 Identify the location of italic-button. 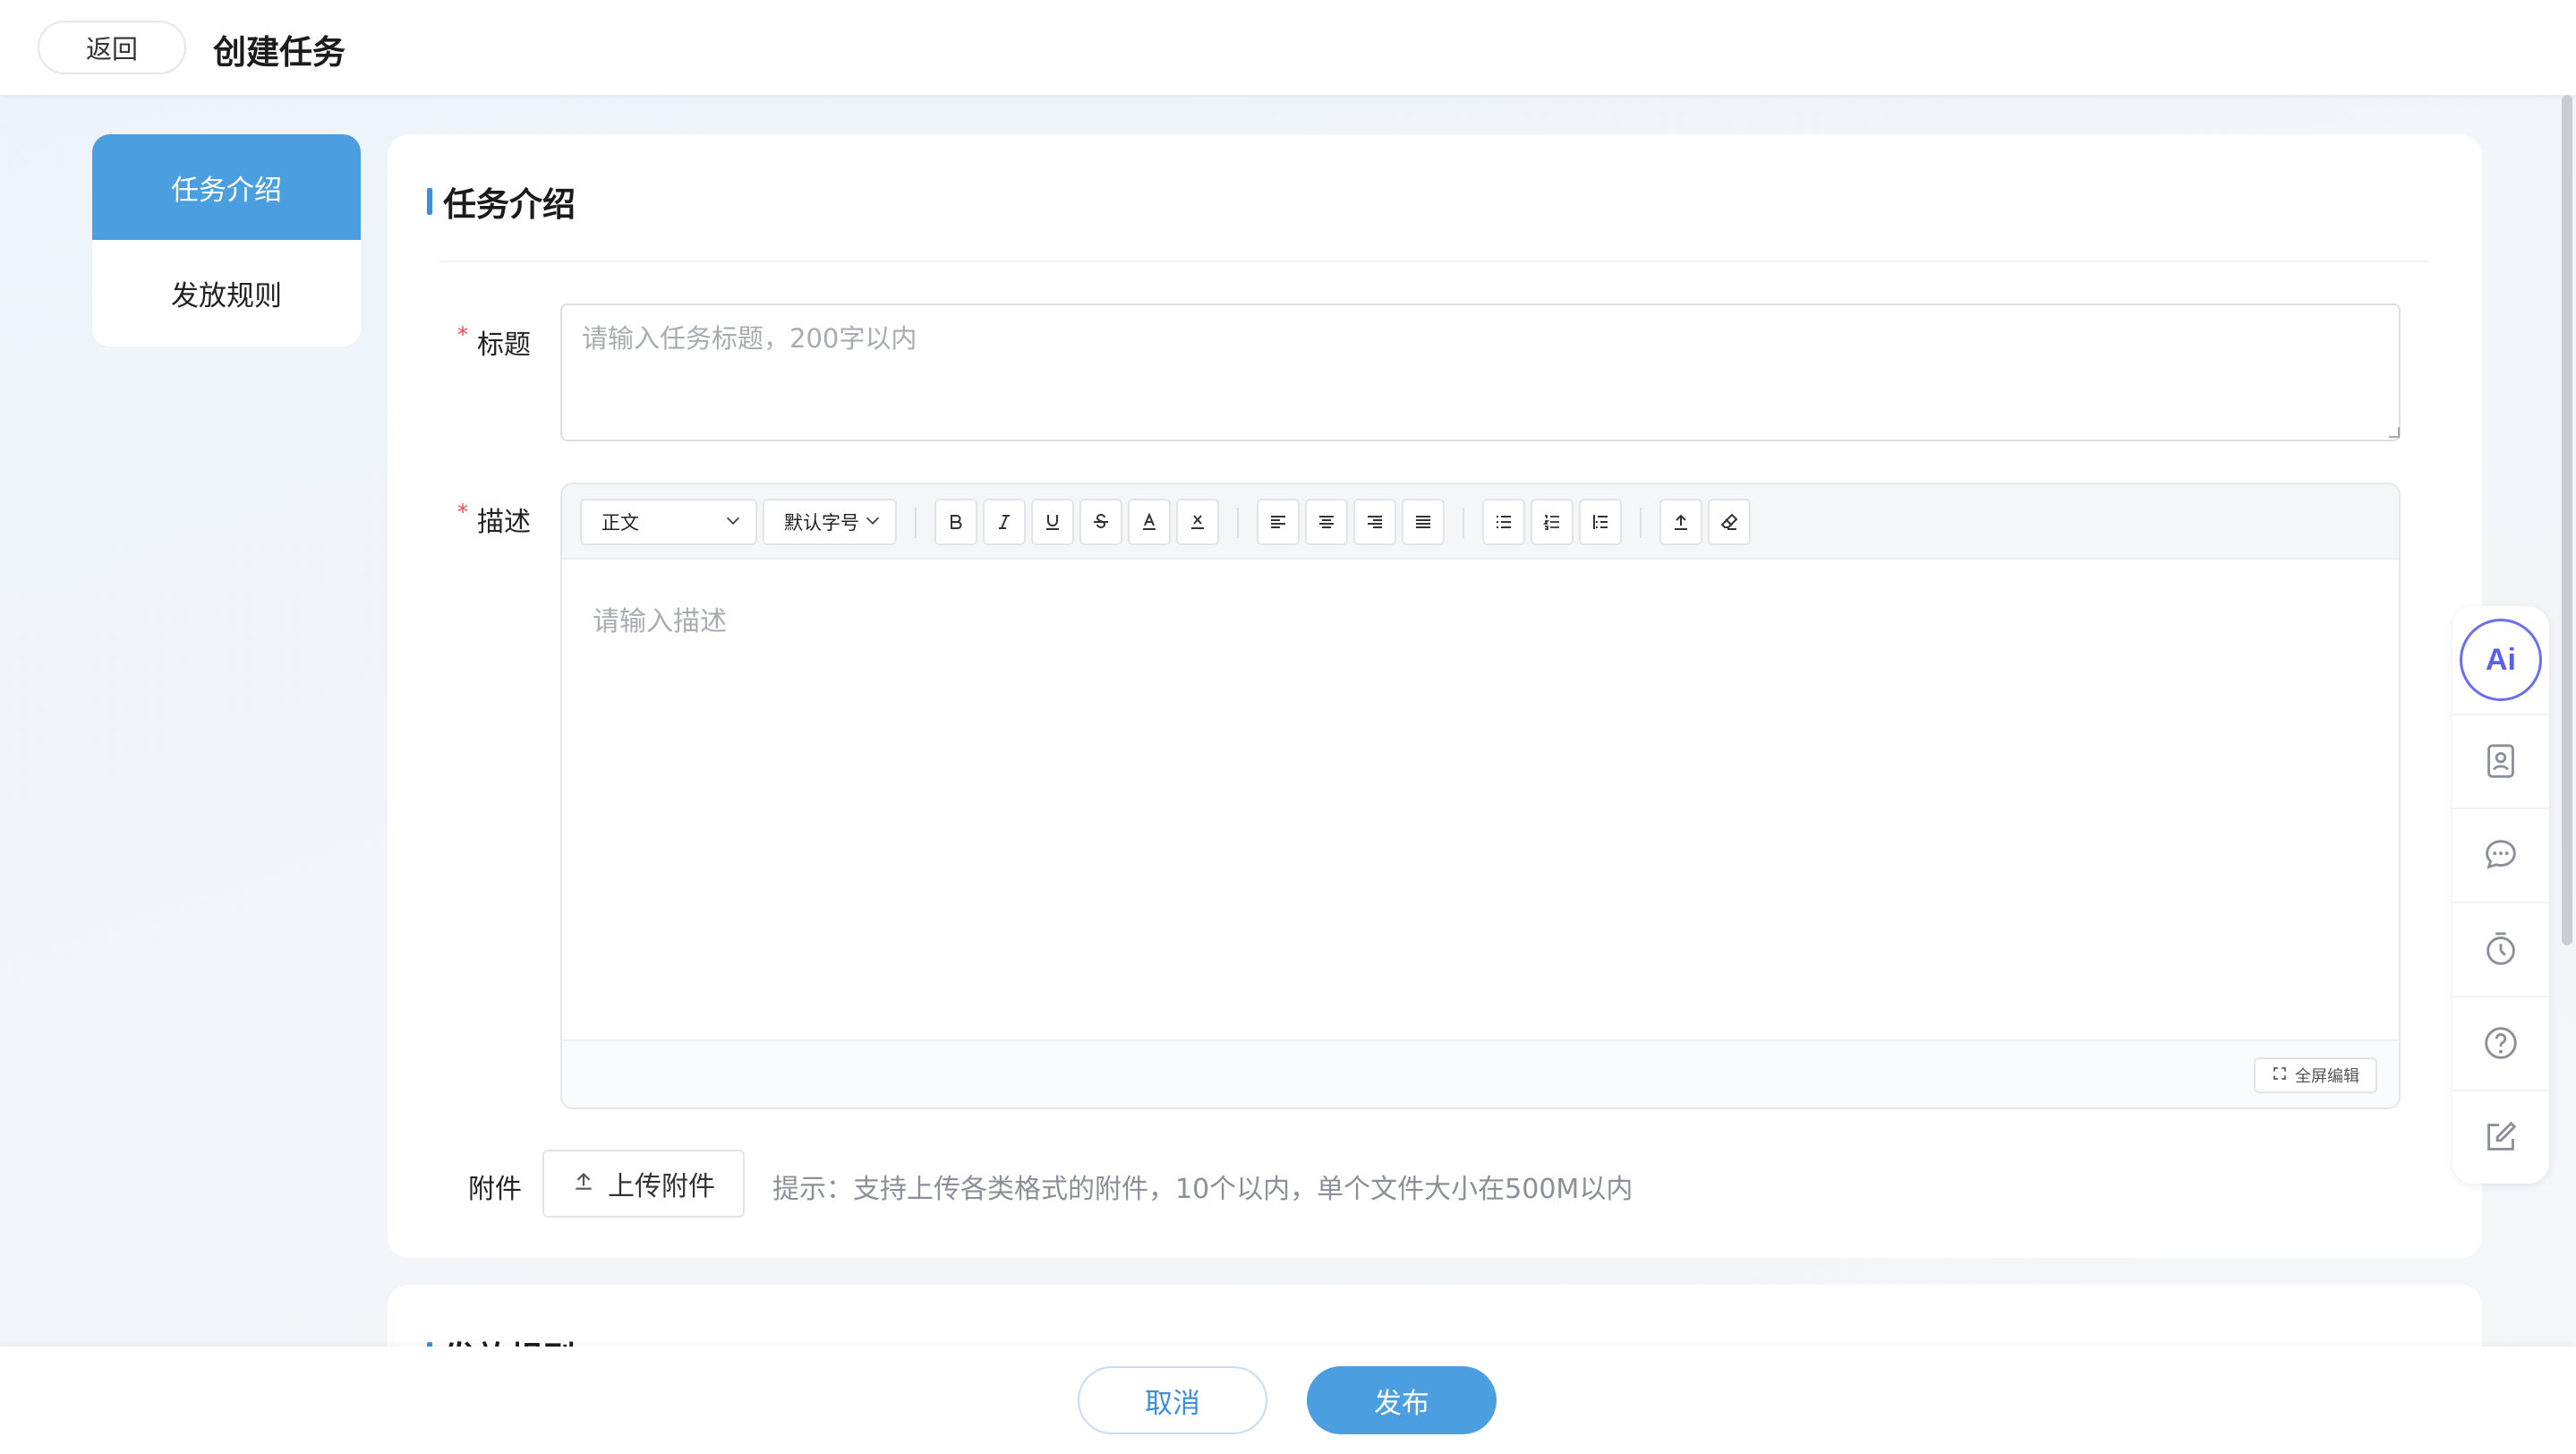
(1004, 522).